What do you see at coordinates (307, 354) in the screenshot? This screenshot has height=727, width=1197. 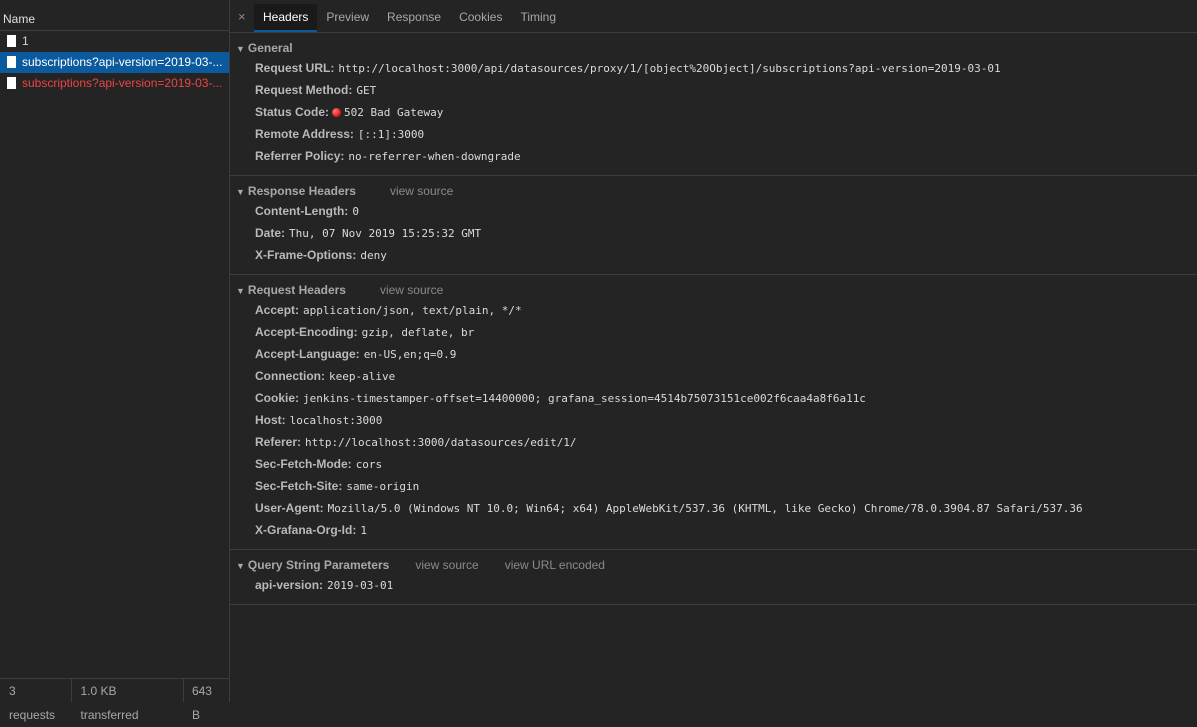 I see `header-key: Accept-Language:` at bounding box center [307, 354].